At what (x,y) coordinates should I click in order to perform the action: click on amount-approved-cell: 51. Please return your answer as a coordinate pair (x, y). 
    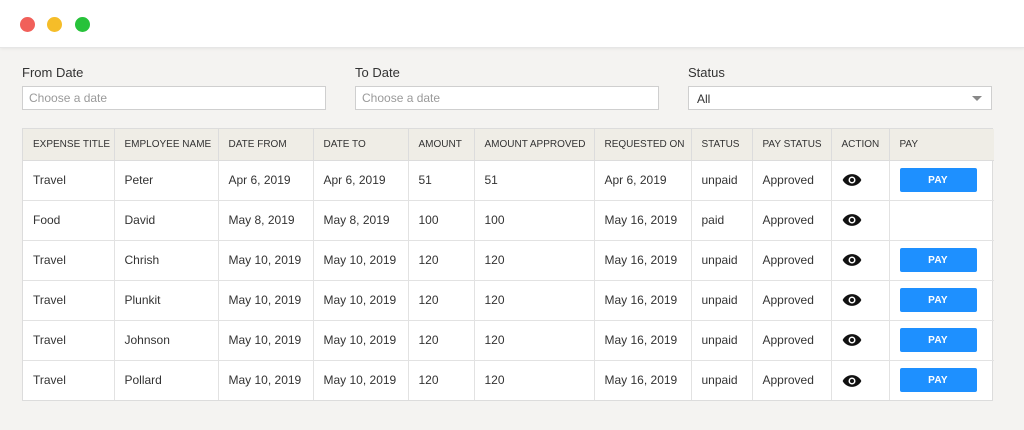
    Looking at the image, I should click on (534, 180).